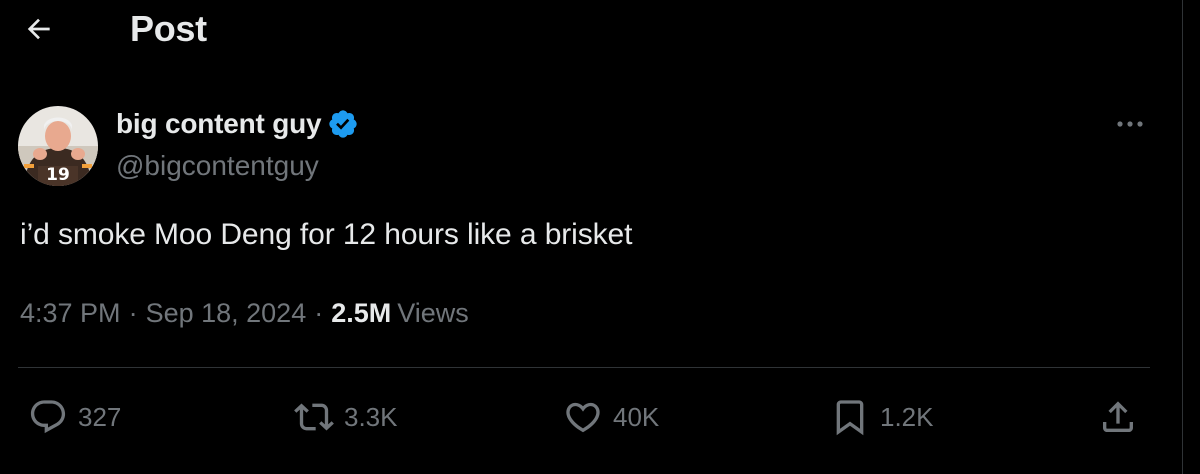 This screenshot has width=1200, height=474. I want to click on share-icon, so click(1118, 417).